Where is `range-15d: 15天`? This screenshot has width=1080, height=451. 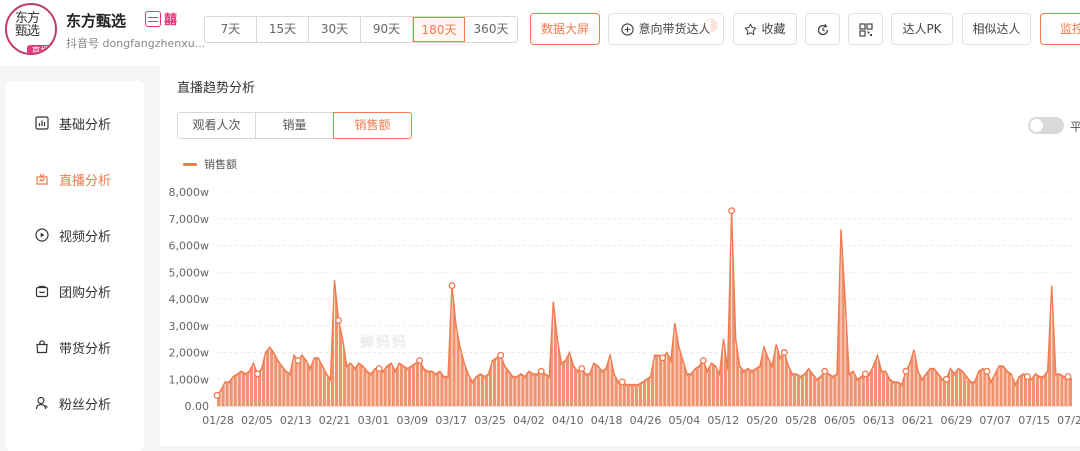
range-15d: 15天 is located at coordinates (283, 29).